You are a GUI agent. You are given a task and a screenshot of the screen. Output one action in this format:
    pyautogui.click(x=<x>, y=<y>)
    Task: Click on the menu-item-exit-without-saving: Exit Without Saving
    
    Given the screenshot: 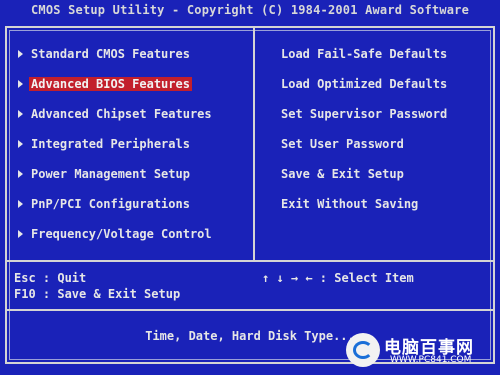 What is the action you would take?
    pyautogui.click(x=386, y=208)
    